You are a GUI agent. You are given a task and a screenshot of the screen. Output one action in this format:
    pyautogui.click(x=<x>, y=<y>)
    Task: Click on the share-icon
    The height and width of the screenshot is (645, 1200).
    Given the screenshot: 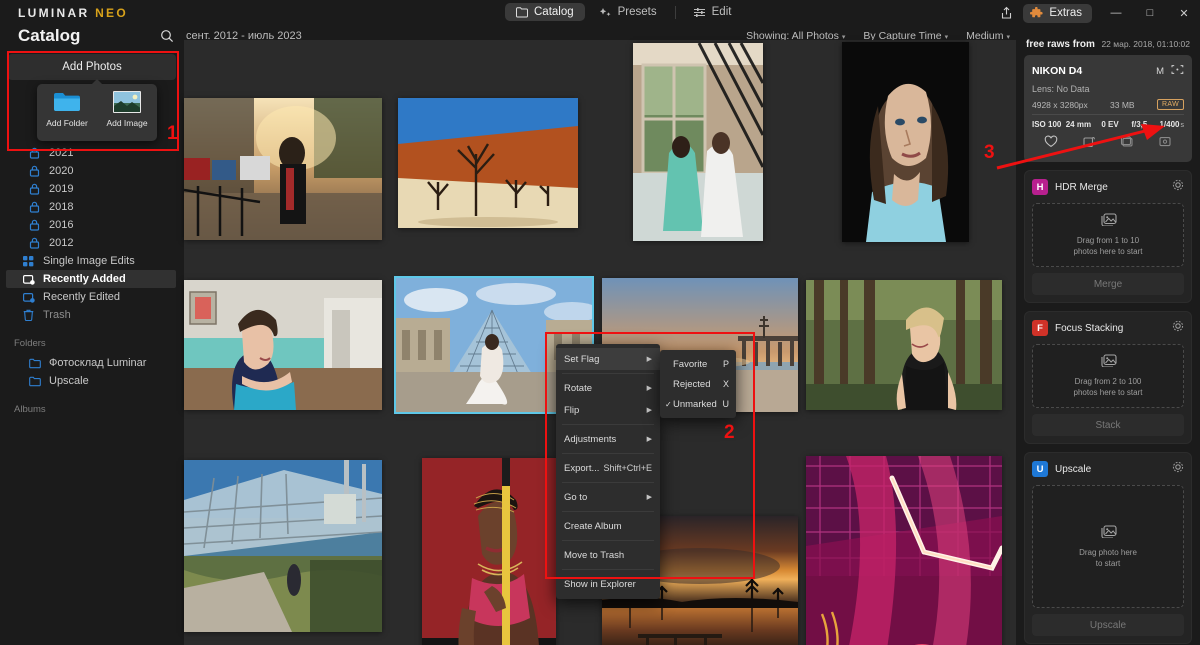 What is the action you would take?
    pyautogui.click(x=1006, y=13)
    